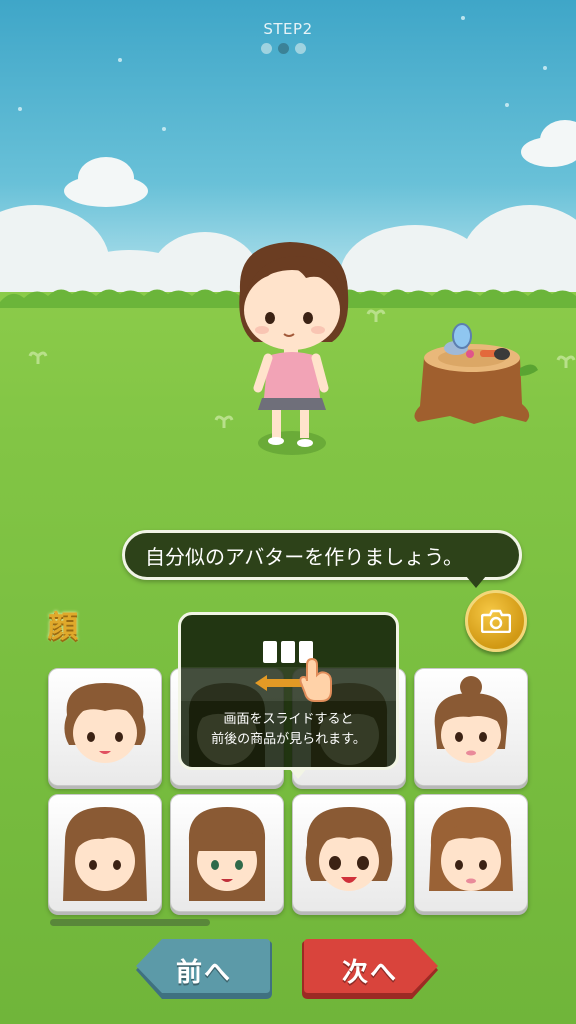 Image resolution: width=576 pixels, height=1024 pixels. Describe the element at coordinates (294, 348) in the screenshot. I see `avatar-character` at that location.